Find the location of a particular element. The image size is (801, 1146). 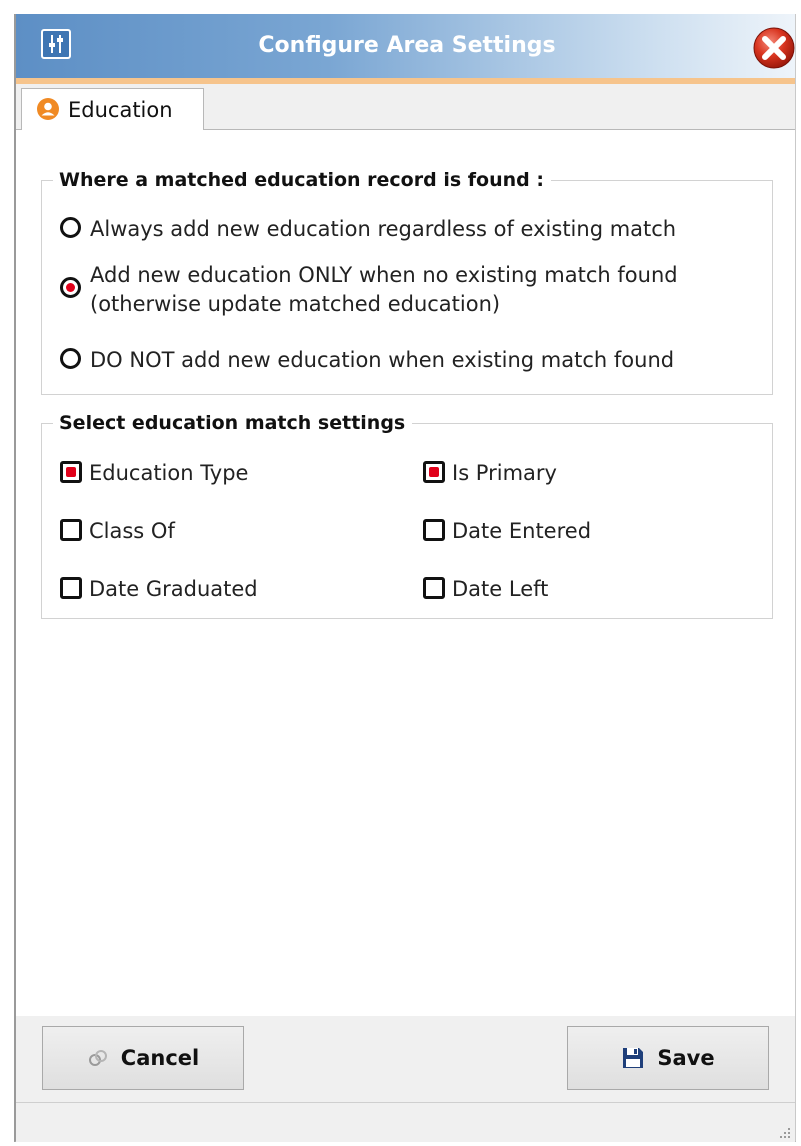

resize-grip-icon is located at coordinates (784, 1131).